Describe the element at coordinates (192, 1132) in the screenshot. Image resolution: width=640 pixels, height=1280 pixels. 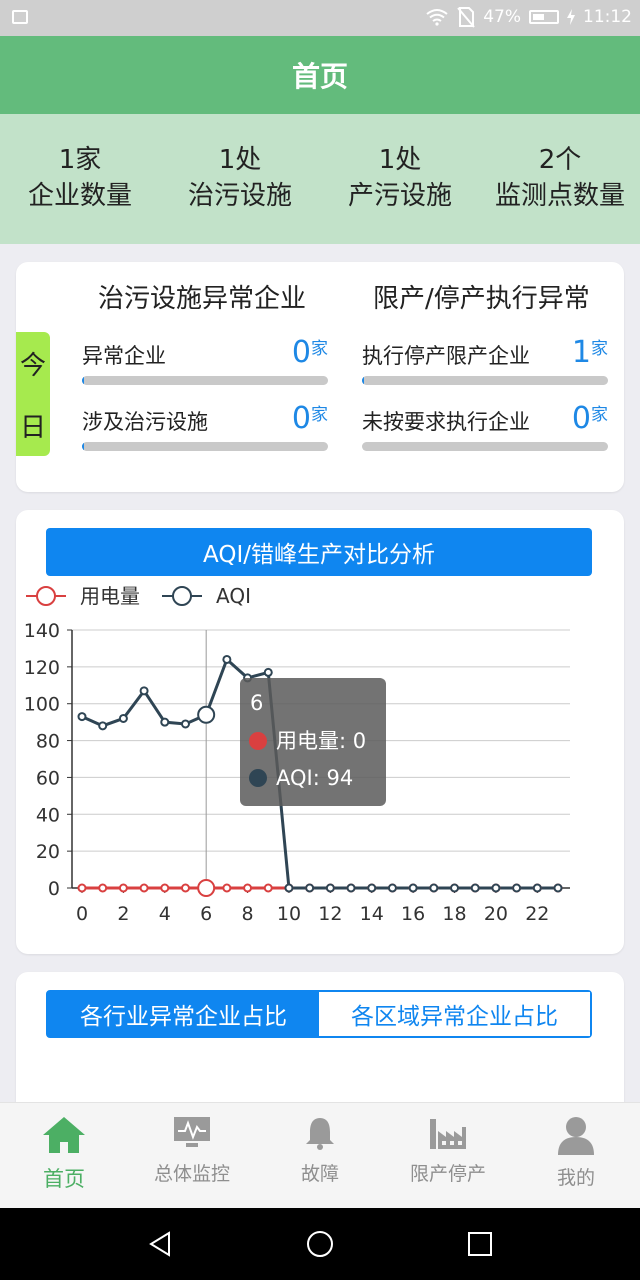
I see `monitor-icon` at that location.